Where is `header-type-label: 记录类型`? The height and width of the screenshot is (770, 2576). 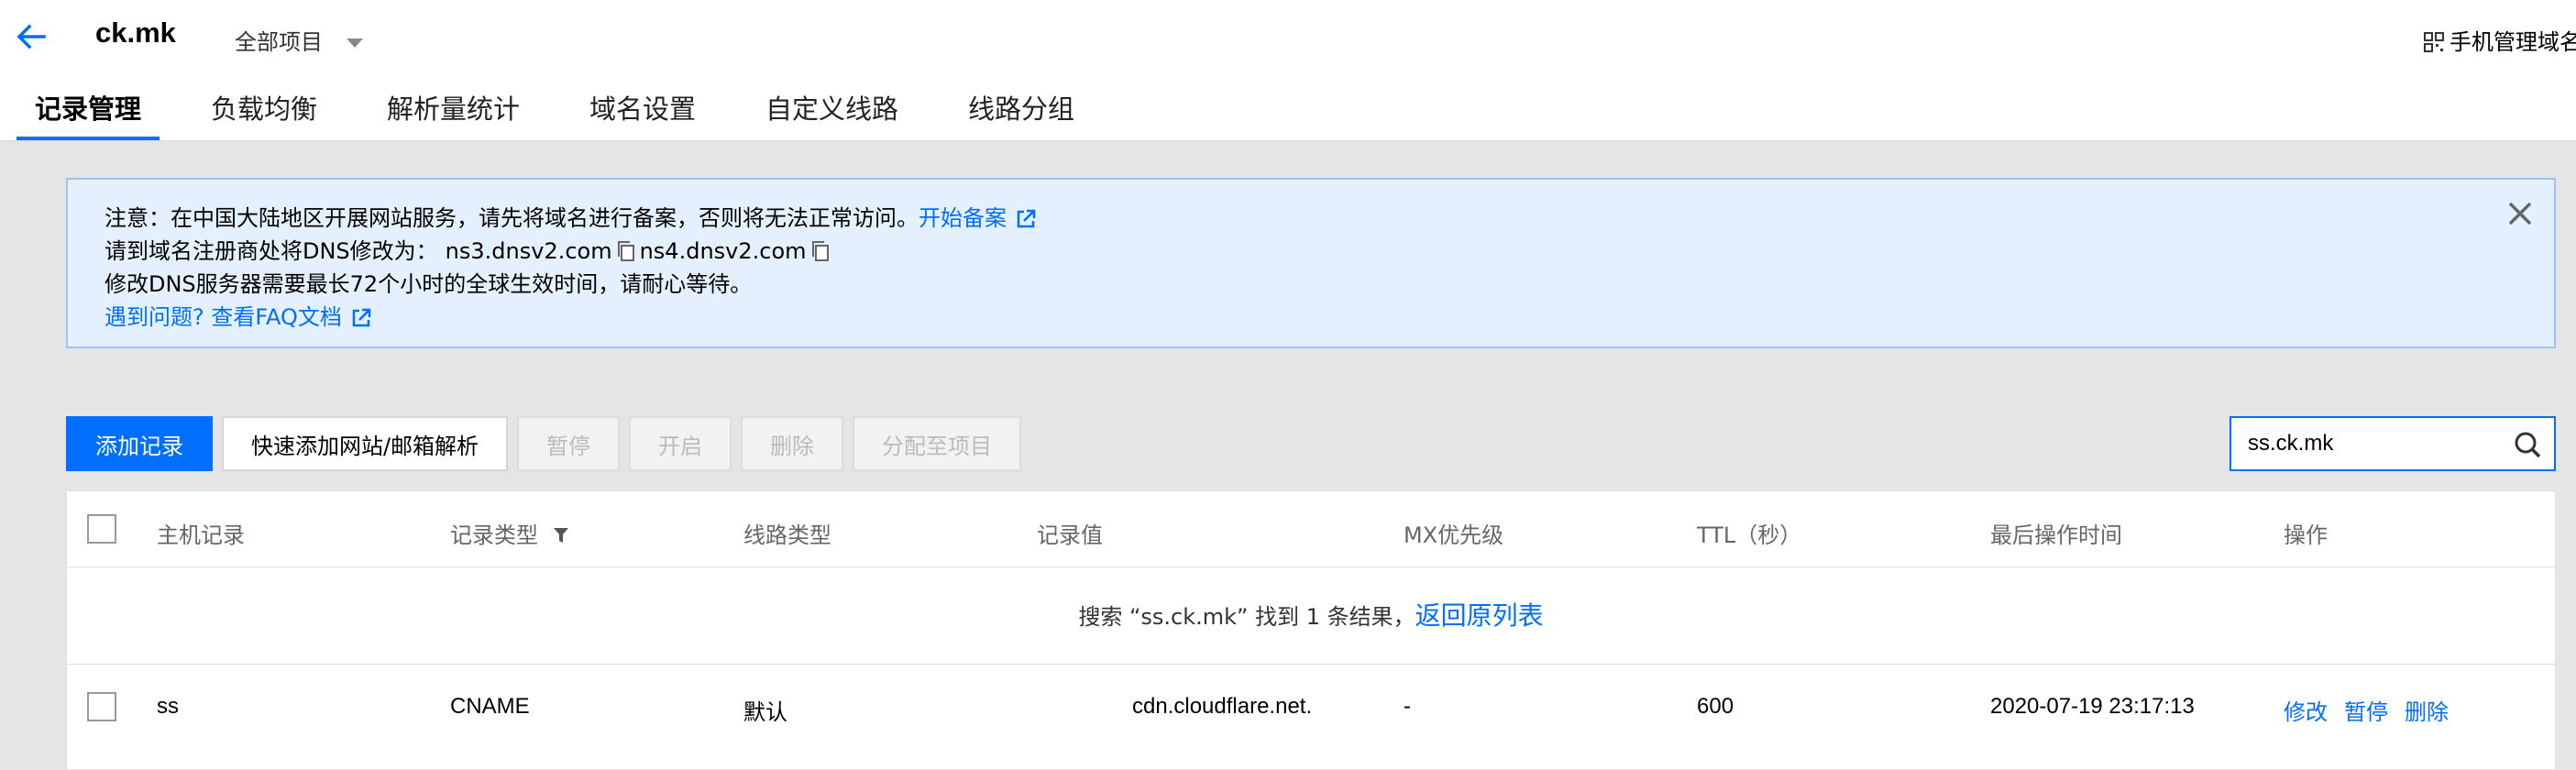
header-type-label: 记录类型 is located at coordinates (494, 535).